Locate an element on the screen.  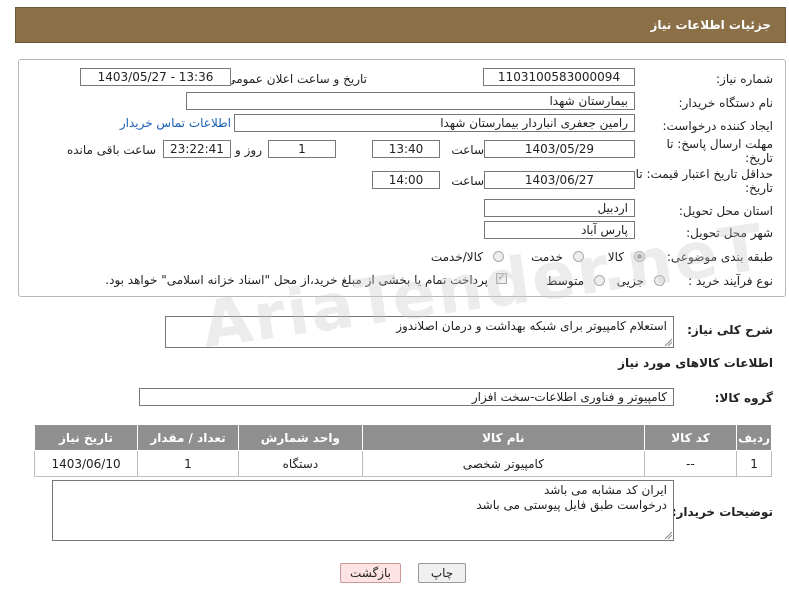
reply-time-field: 13:40 is located at coordinates (406, 149).